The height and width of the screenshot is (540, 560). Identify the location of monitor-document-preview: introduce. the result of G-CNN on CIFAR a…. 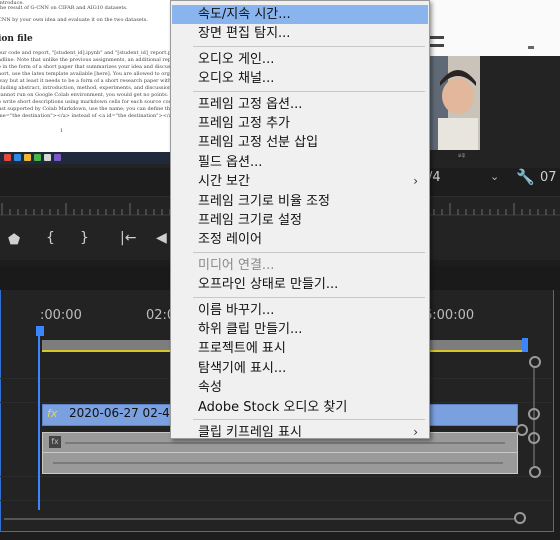
(86, 76).